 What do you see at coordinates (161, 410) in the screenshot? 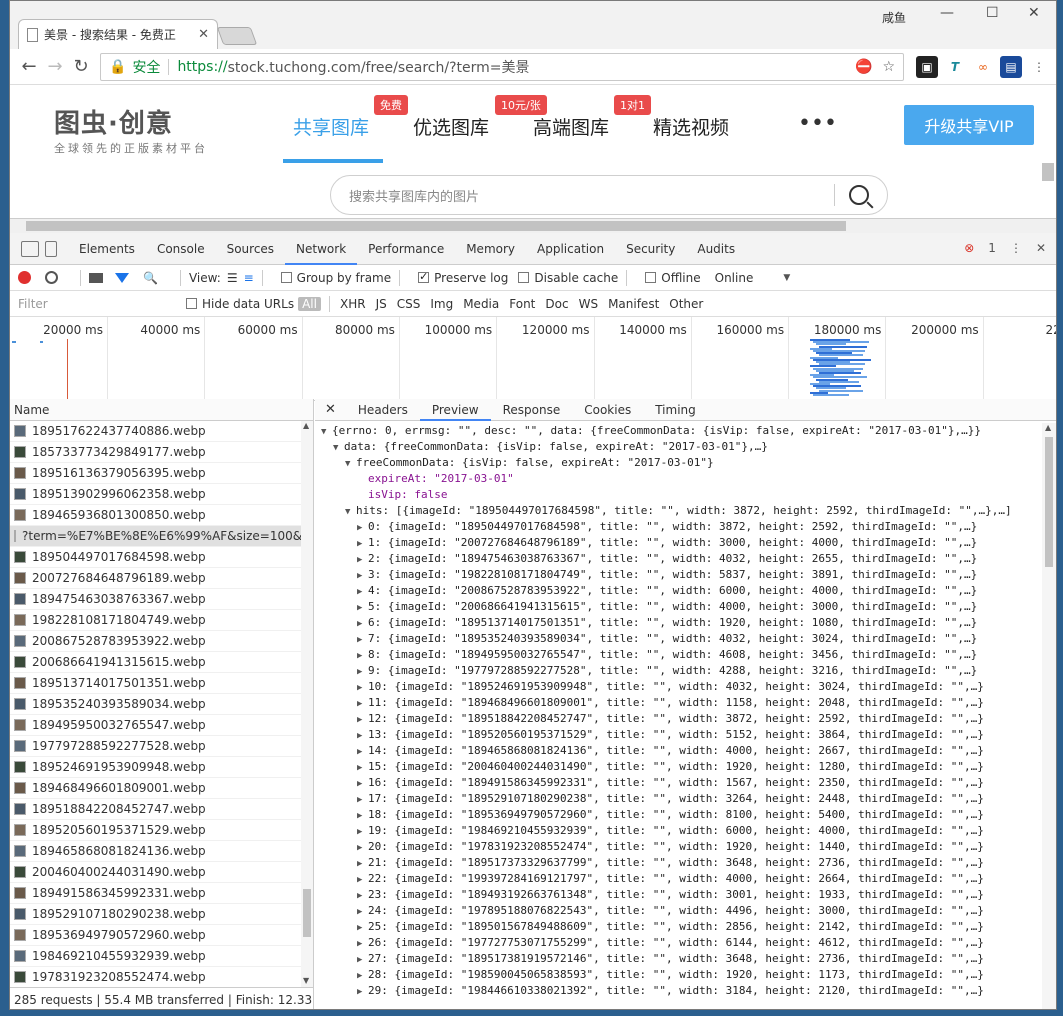
I see `name-column-header: Name` at bounding box center [161, 410].